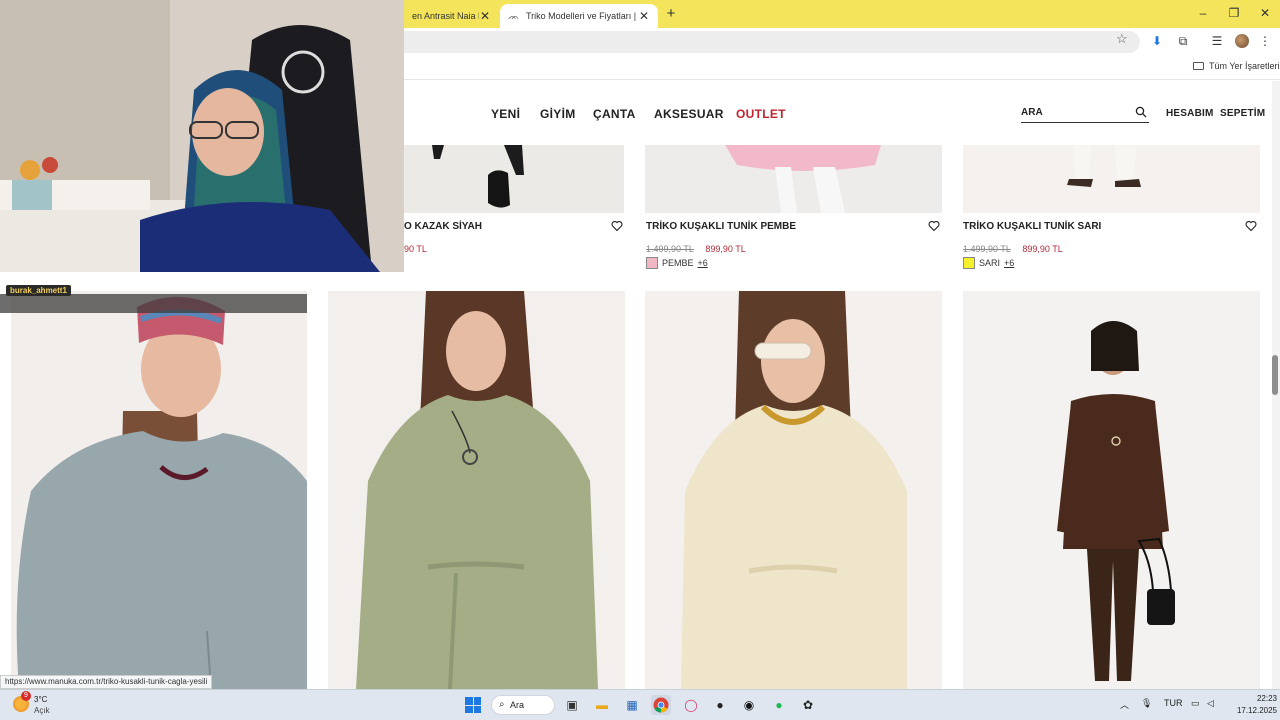 Image resolution: width=1280 pixels, height=720 pixels. I want to click on bookmark-star-icon: ☆, so click(1122, 39).